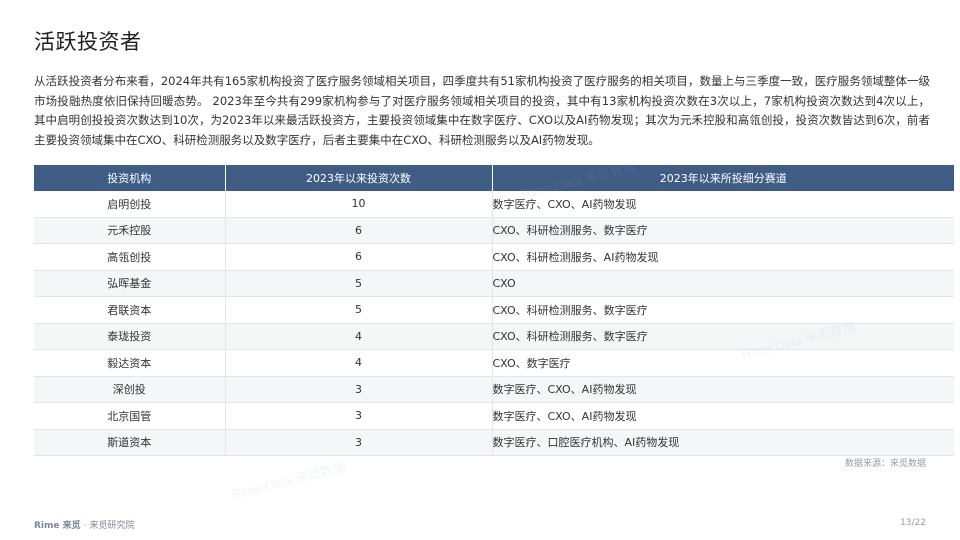 This screenshot has height=540, width=960. I want to click on brand-logo: Rime 来觅, so click(57, 526).